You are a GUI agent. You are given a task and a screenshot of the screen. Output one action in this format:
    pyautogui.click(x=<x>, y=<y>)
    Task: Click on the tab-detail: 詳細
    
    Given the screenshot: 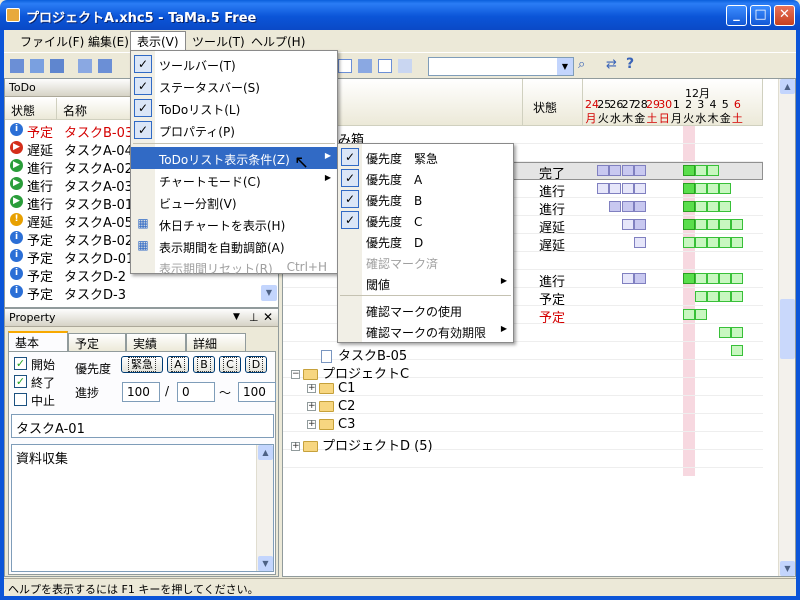 What is the action you would take?
    pyautogui.click(x=216, y=342)
    